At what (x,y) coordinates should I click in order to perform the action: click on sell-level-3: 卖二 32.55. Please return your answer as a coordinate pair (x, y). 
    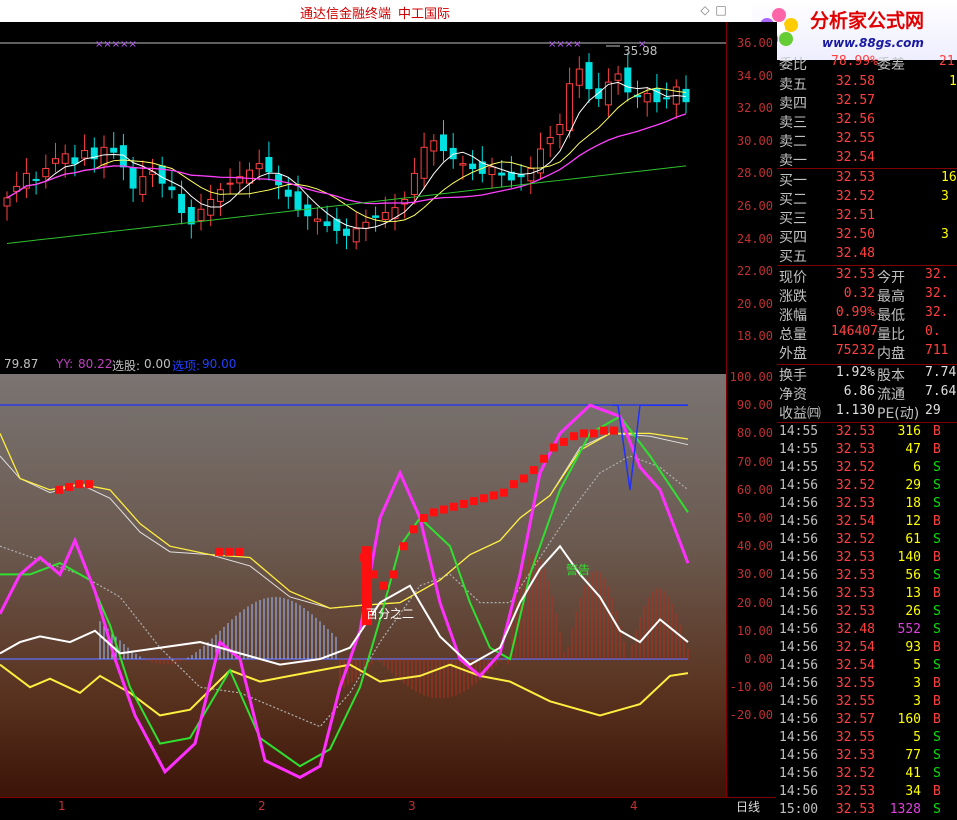
    Looking at the image, I should click on (867, 140).